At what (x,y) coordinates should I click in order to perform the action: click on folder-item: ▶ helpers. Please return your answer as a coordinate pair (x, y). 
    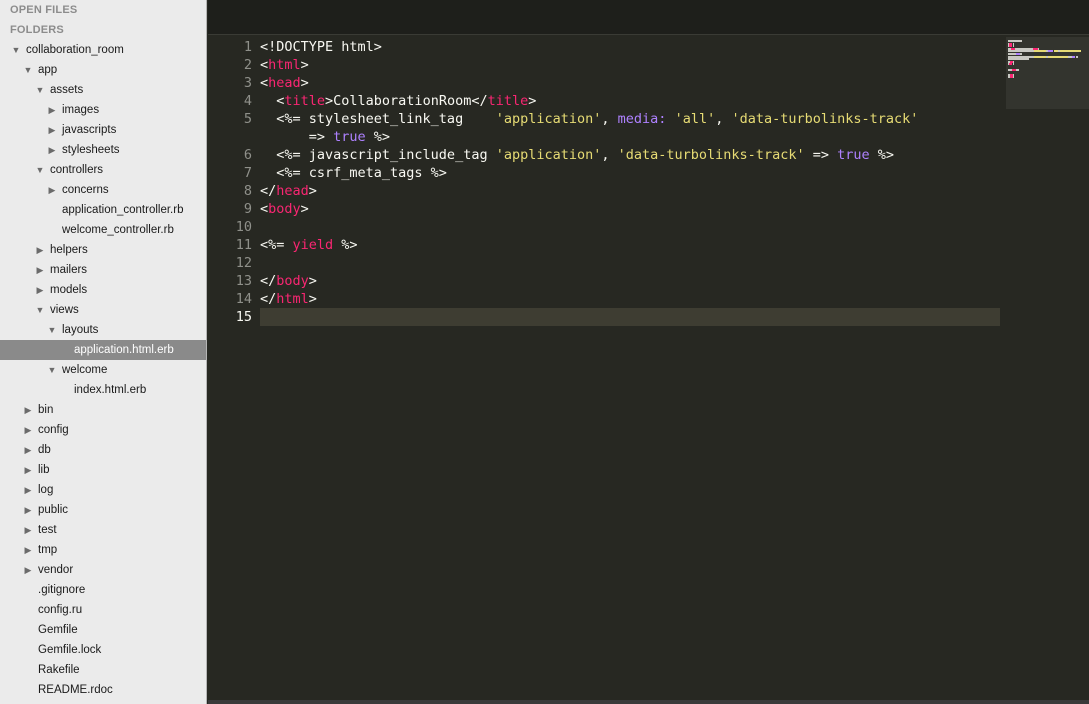
    Looking at the image, I should click on (103, 250).